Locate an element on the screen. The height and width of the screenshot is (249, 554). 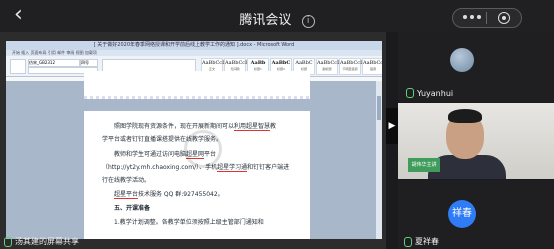
section-heading: 五、开课准备 is located at coordinates (132, 208).